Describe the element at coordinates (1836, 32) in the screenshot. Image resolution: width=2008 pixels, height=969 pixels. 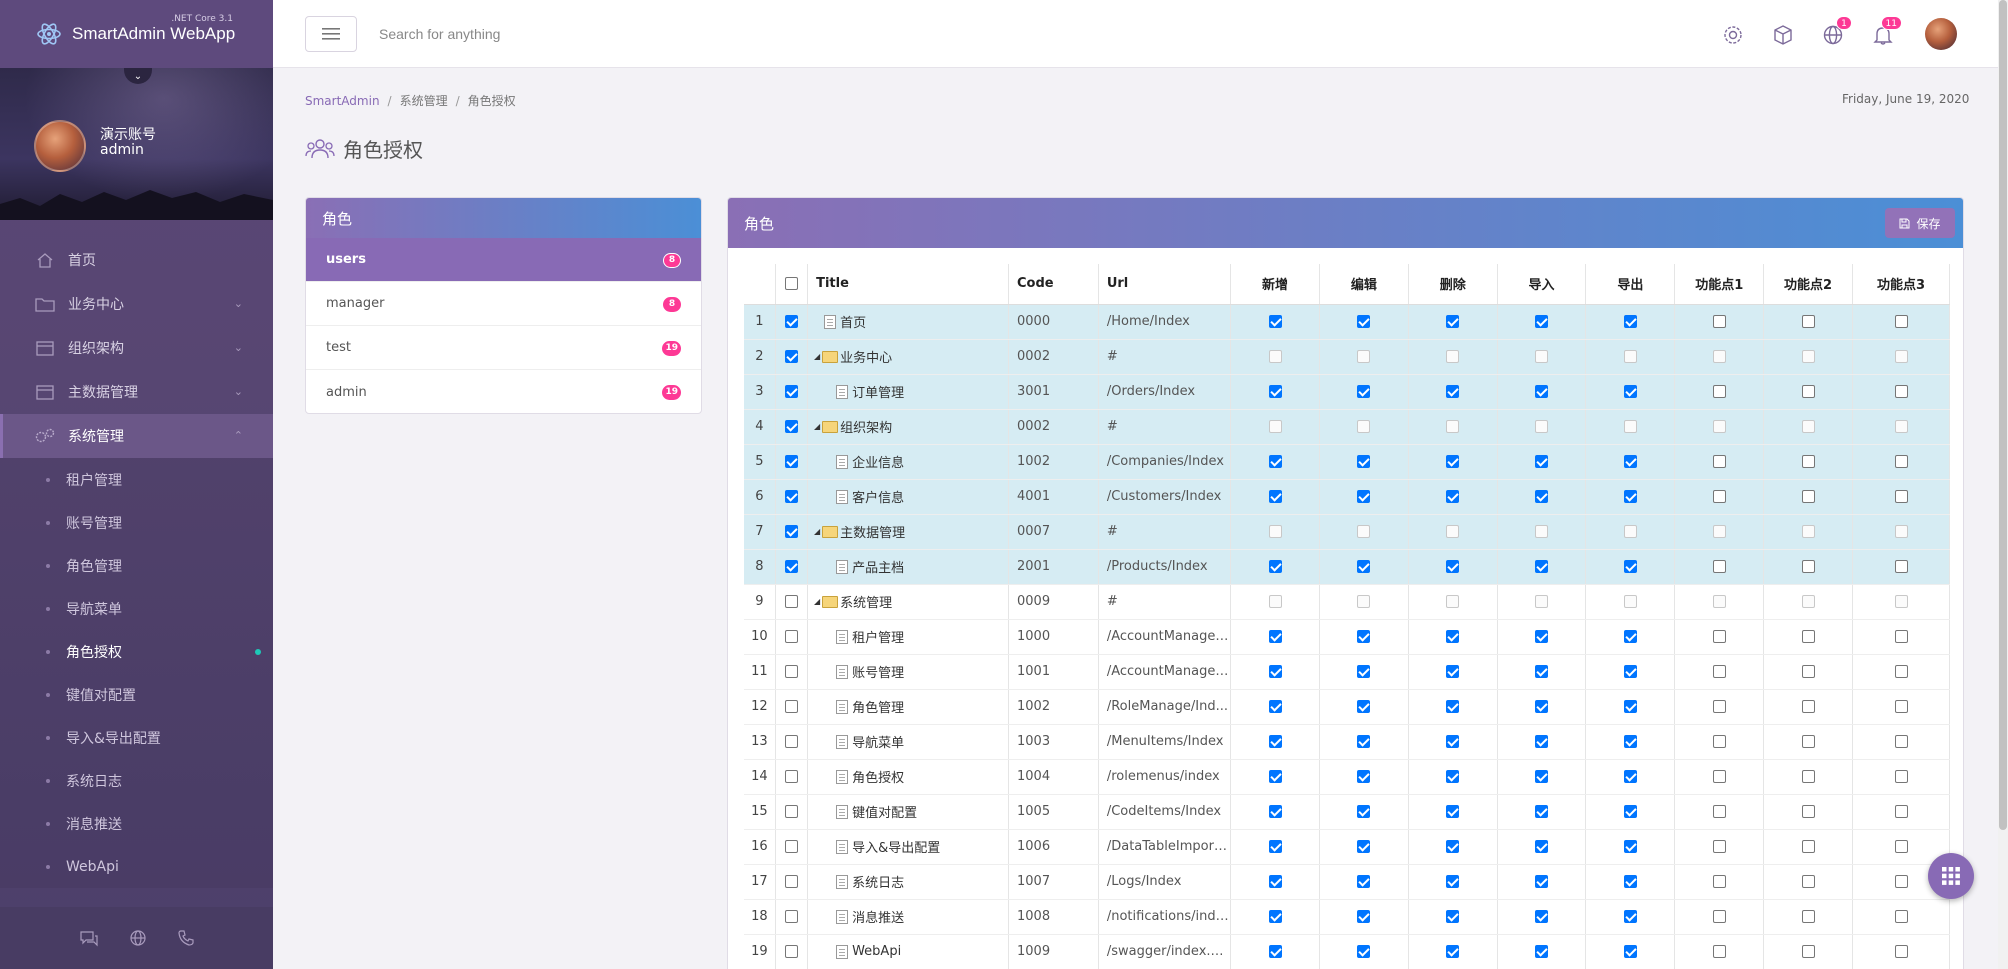
I see `language-button: 1` at that location.